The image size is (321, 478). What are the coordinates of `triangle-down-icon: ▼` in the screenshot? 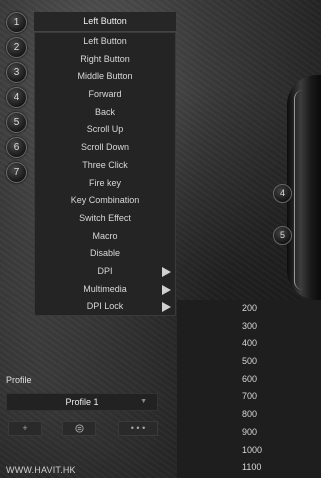 It's located at (143, 401).